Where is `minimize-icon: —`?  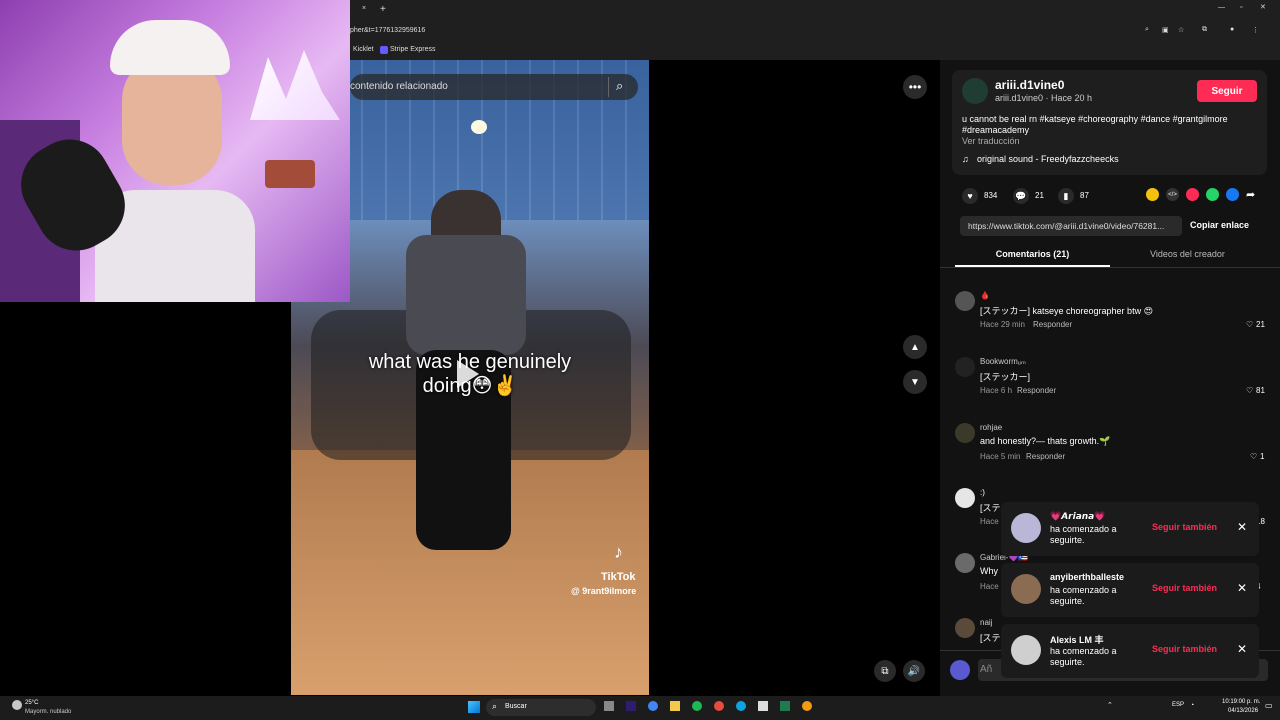
minimize-icon: — is located at coordinates (1221, 7).